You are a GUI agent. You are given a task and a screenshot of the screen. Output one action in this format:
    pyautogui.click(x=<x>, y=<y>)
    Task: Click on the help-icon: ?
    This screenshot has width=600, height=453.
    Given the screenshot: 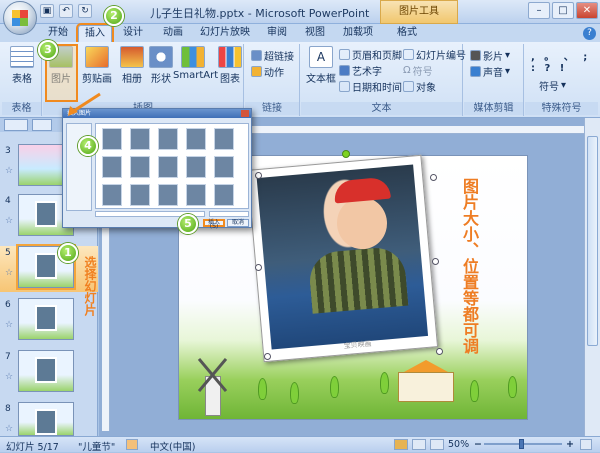 What is the action you would take?
    pyautogui.click(x=589, y=33)
    